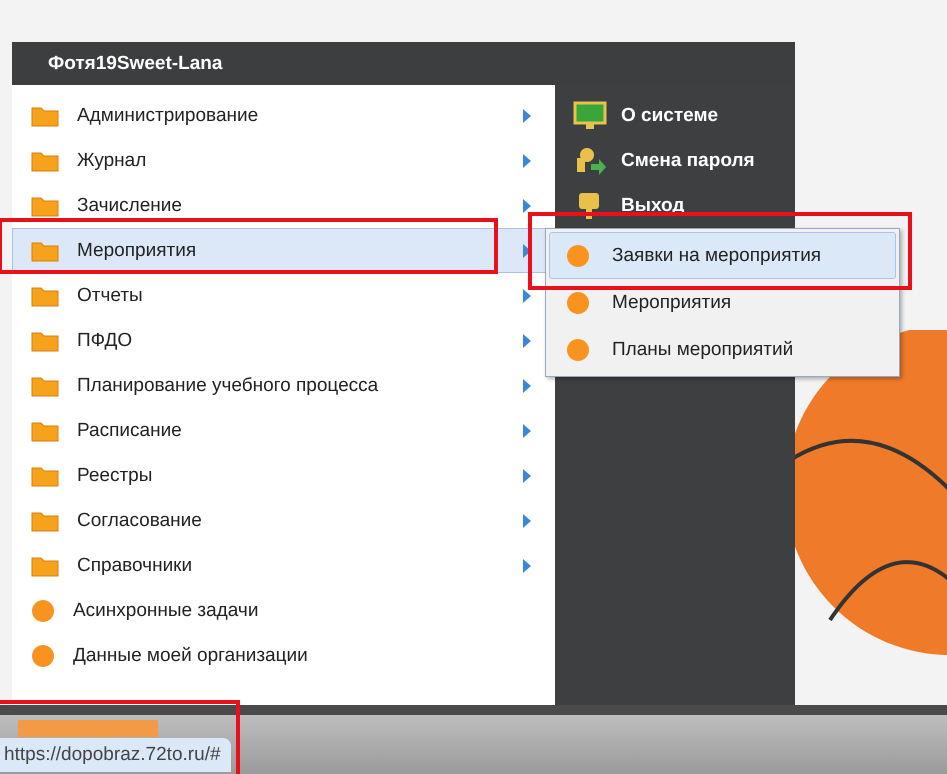 The height and width of the screenshot is (774, 947). Describe the element at coordinates (669, 115) in the screenshot. I see `action-link: О системе` at that location.